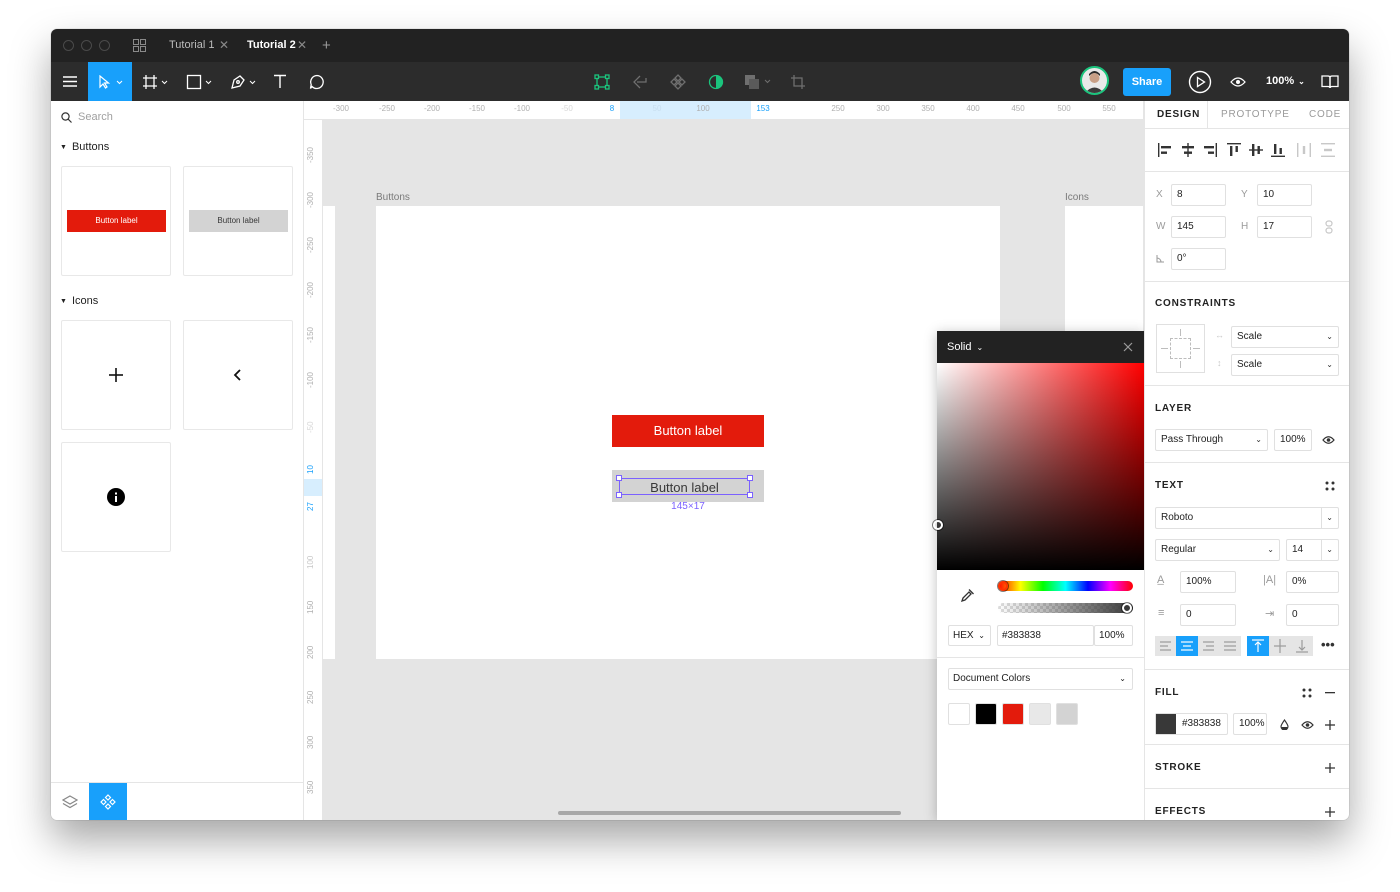  What do you see at coordinates (1278, 150) in the screenshot?
I see `align-bottom-icon` at bounding box center [1278, 150].